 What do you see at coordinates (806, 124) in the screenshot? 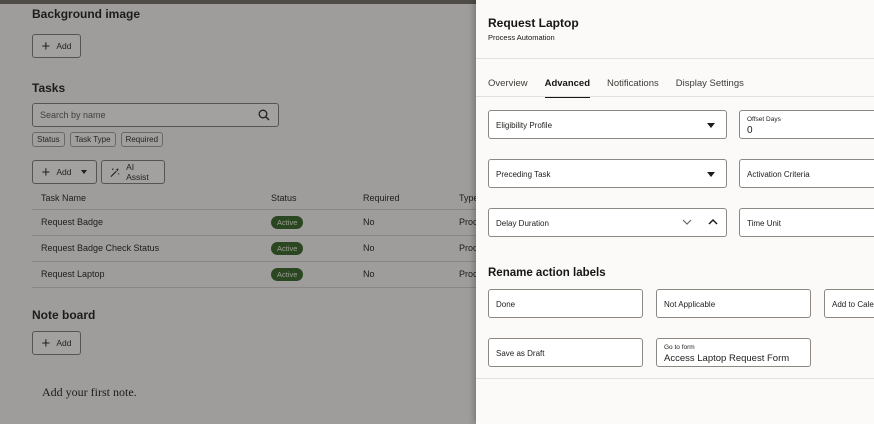
I see `offset-days-field: Offset Days 0` at bounding box center [806, 124].